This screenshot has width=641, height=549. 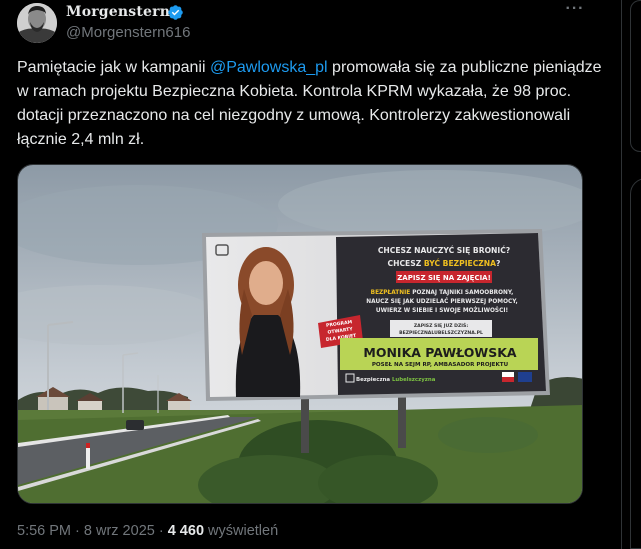 What do you see at coordinates (439, 352) in the screenshot?
I see `billboard-name: MONIKA PAWŁOWSKA` at bounding box center [439, 352].